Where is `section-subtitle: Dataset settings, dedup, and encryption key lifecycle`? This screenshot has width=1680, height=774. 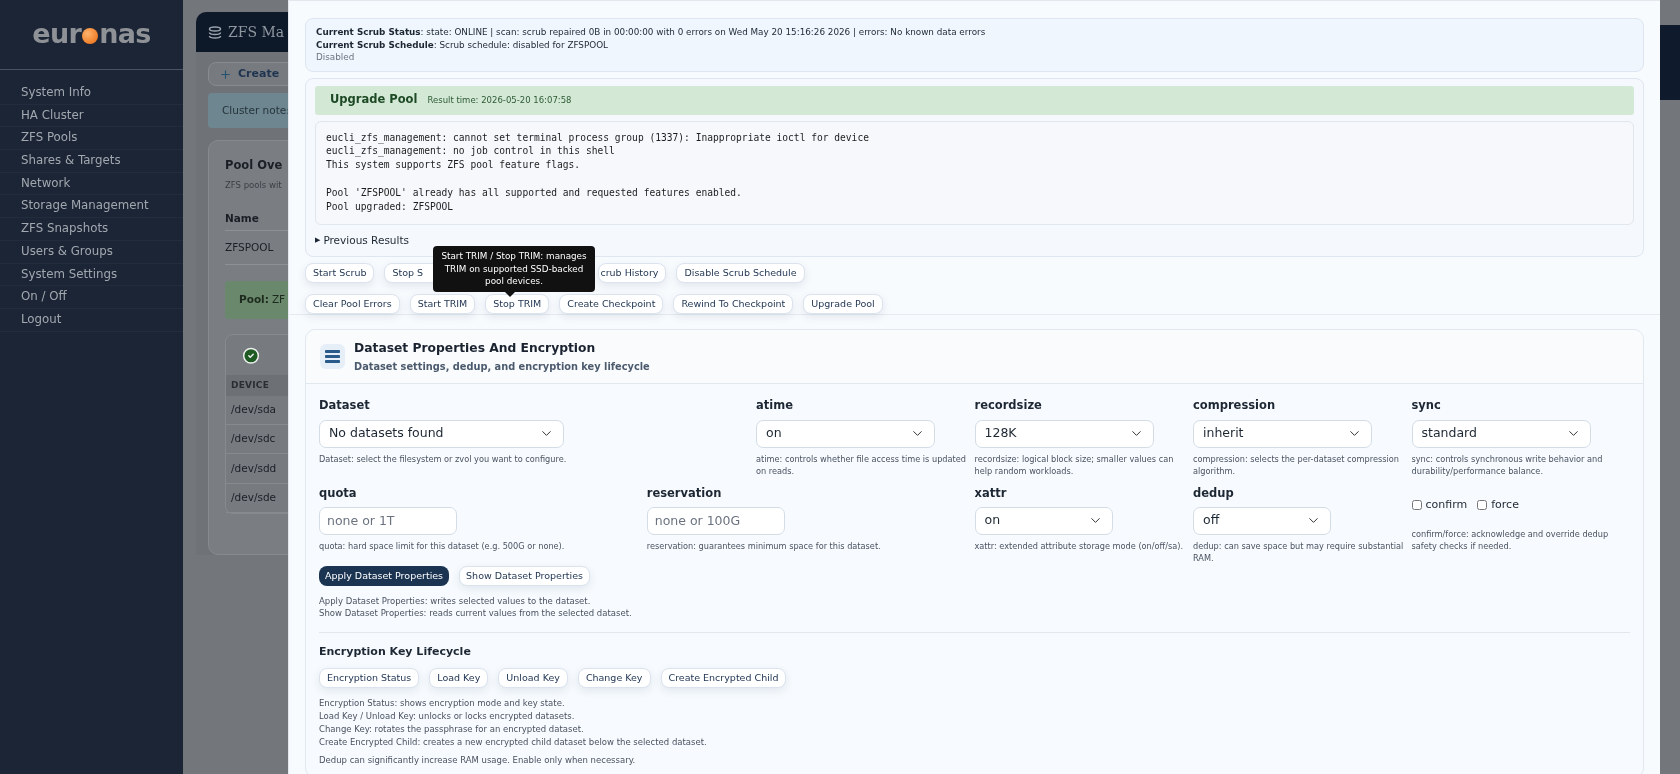
section-subtitle: Dataset settings, dedup, and encryption key lifecycle is located at coordinates (502, 366).